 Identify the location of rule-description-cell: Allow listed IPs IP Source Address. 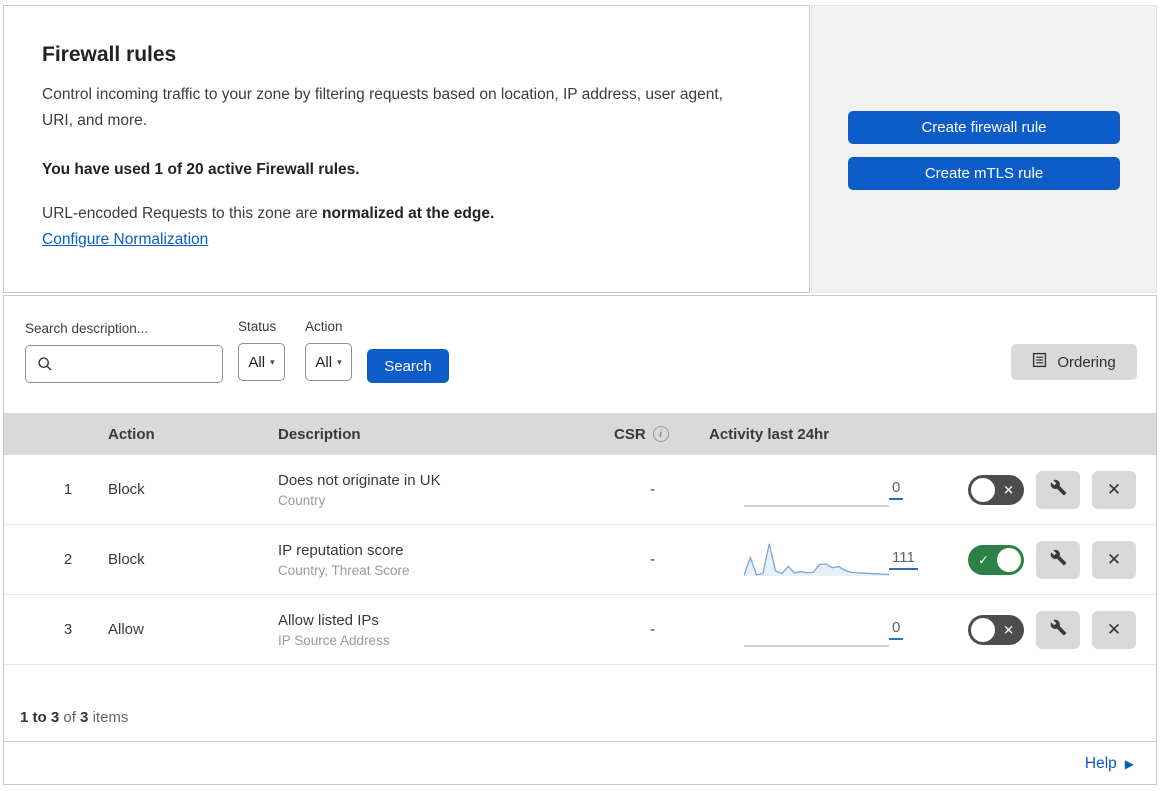
(438, 630).